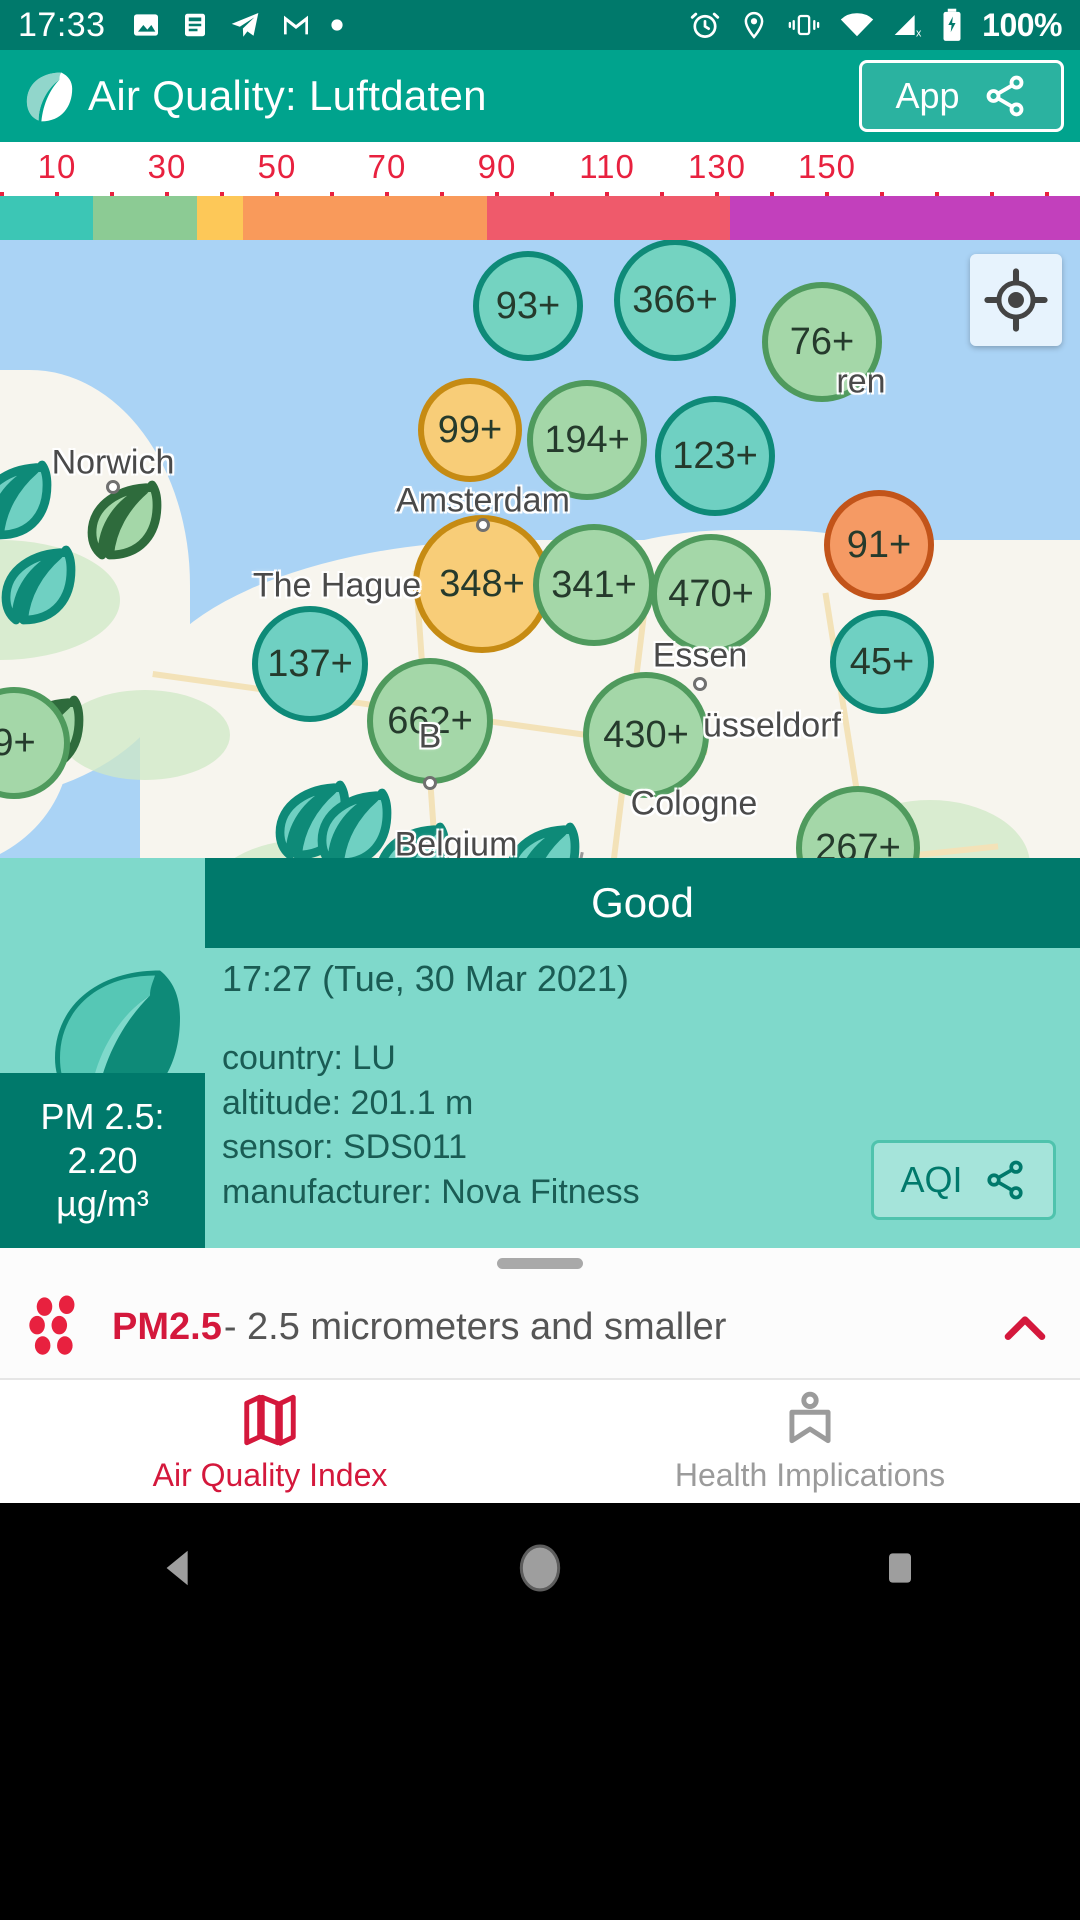 The height and width of the screenshot is (1920, 1080). I want to click on tab-label: Air Quality Index, so click(270, 1475).